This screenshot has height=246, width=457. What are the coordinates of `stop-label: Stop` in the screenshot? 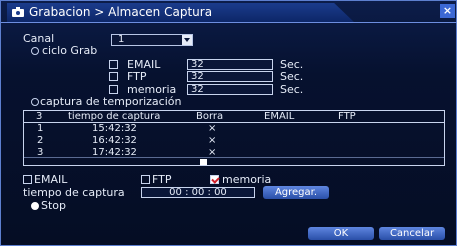 It's located at (54, 205).